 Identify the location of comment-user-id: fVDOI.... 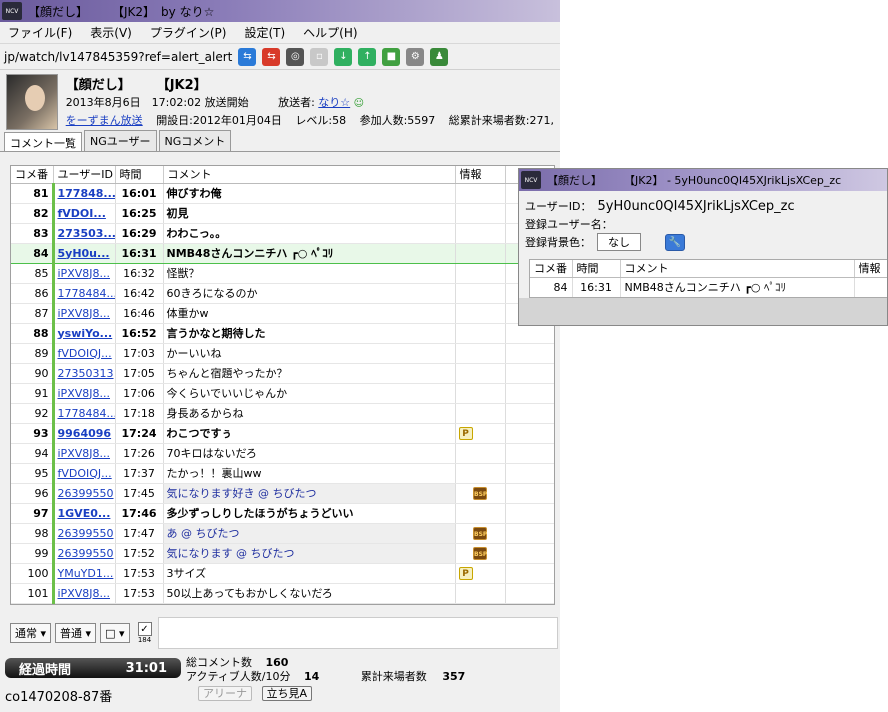
(83, 213).